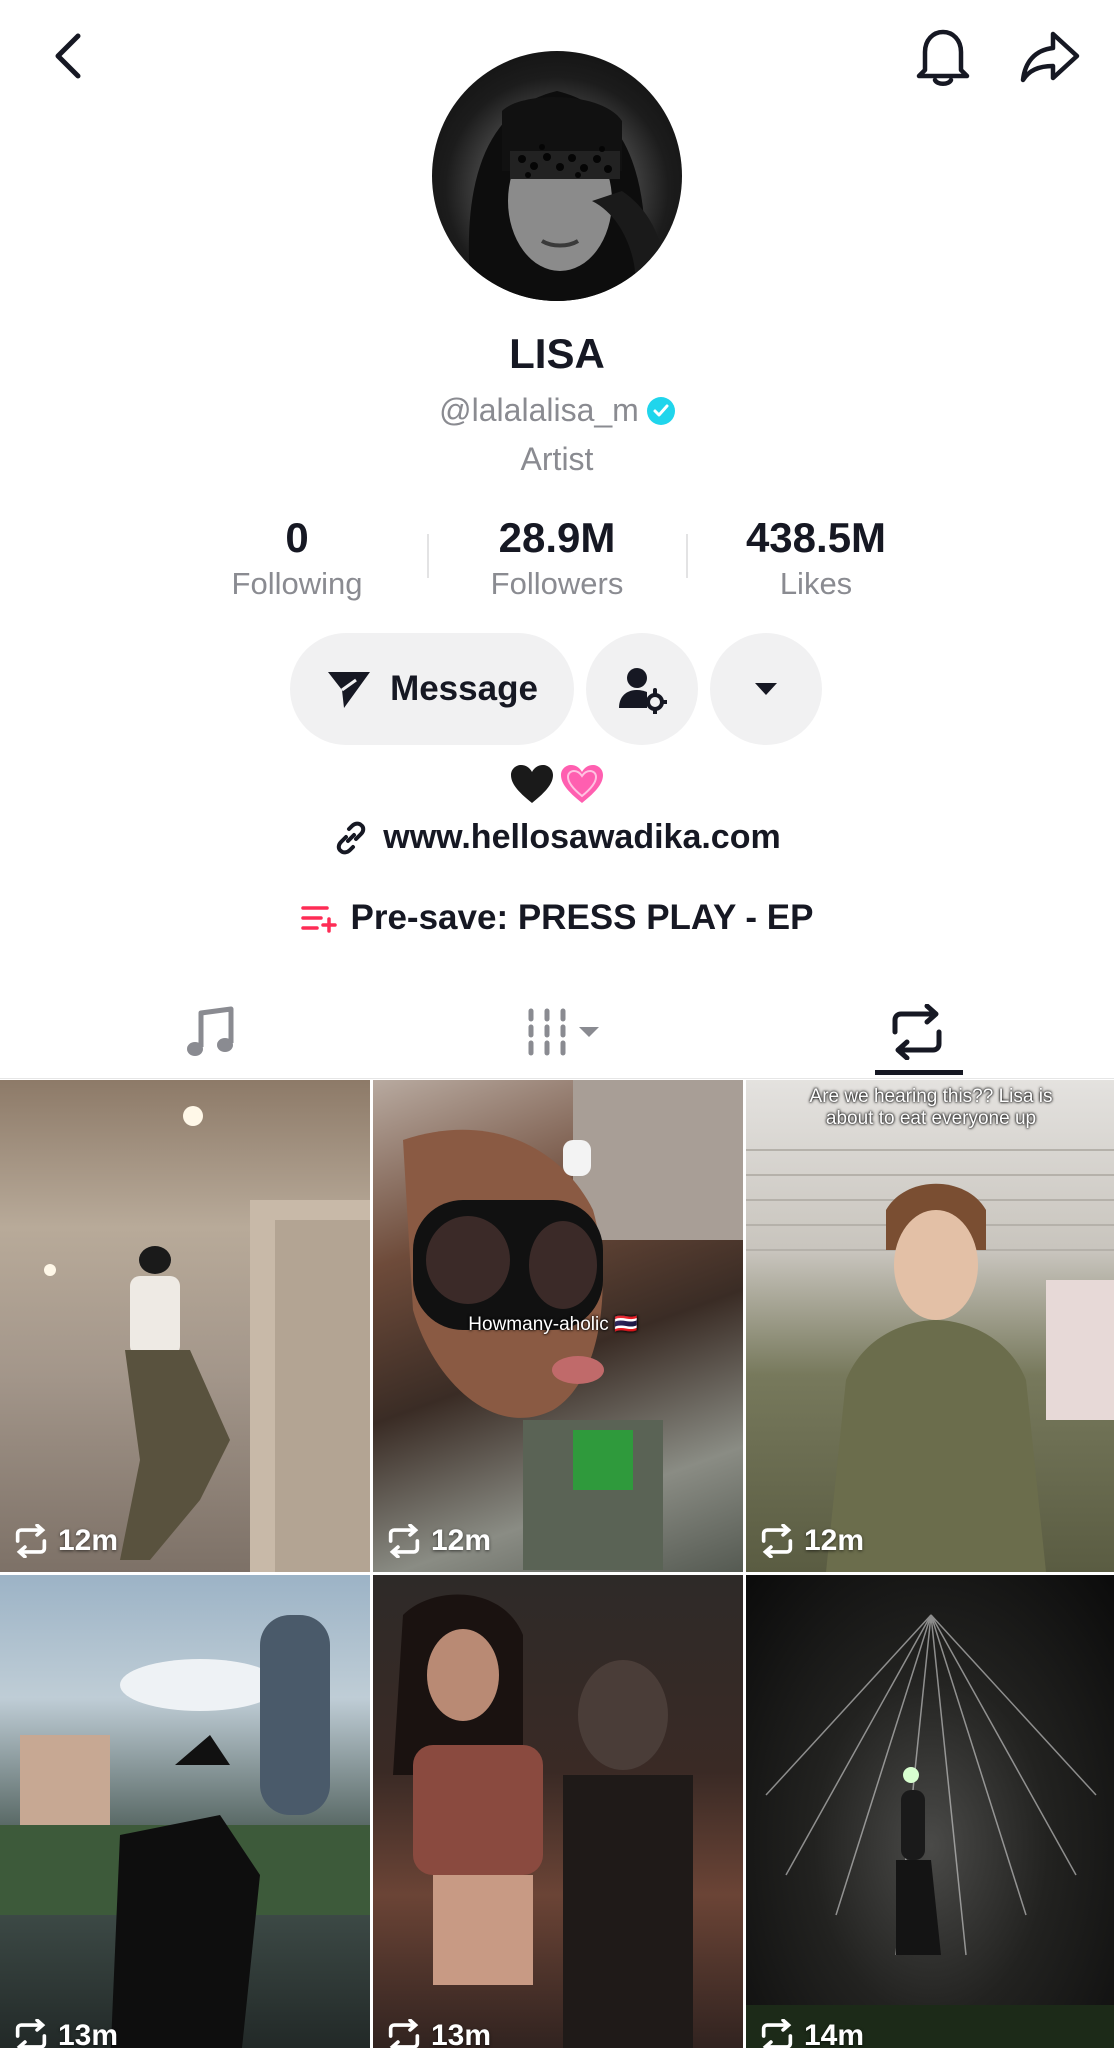 Image resolution: width=1114 pixels, height=2048 pixels. I want to click on chevron-left-icon, so click(68, 56).